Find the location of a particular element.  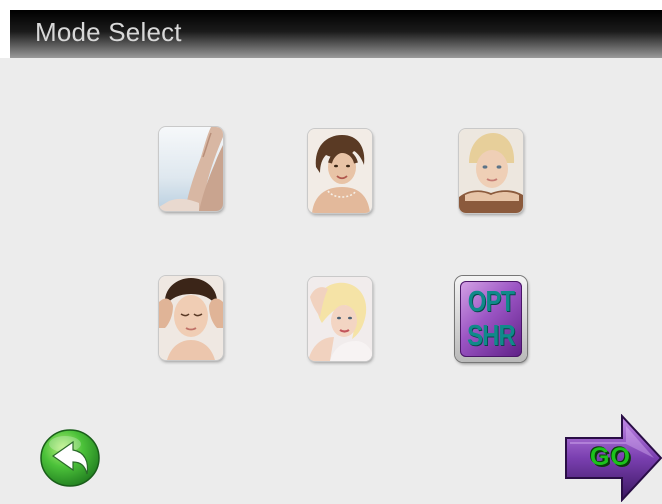

blonde-woman-photo-icon is located at coordinates (340, 319).